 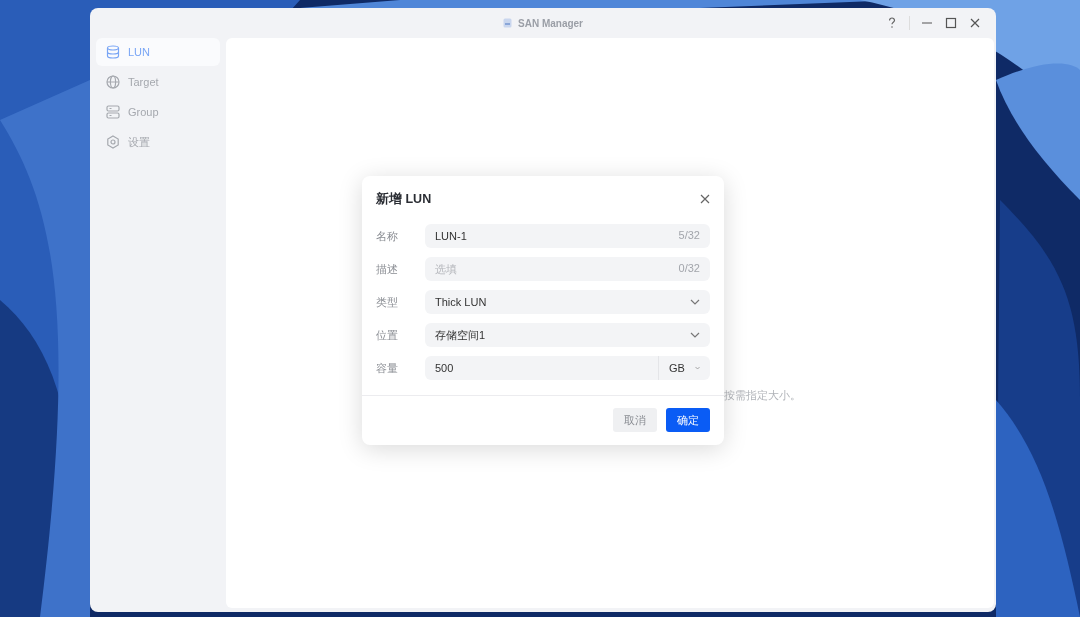 What do you see at coordinates (684, 368) in the screenshot?
I see `unit-select: GB` at bounding box center [684, 368].